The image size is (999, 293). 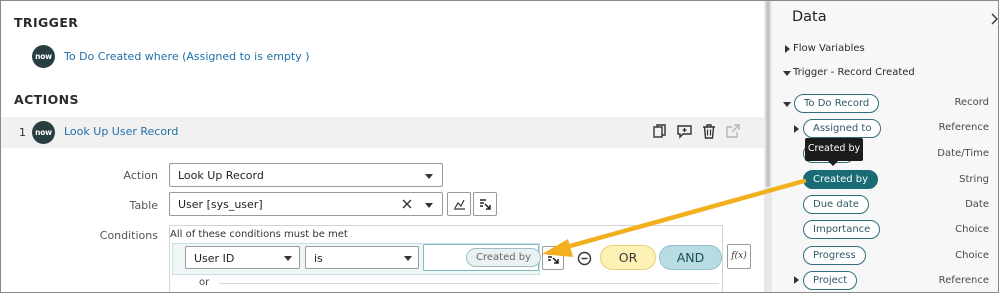 What do you see at coordinates (382, 132) in the screenshot?
I see `action-row: 1 now Look Up User Record` at bounding box center [382, 132].